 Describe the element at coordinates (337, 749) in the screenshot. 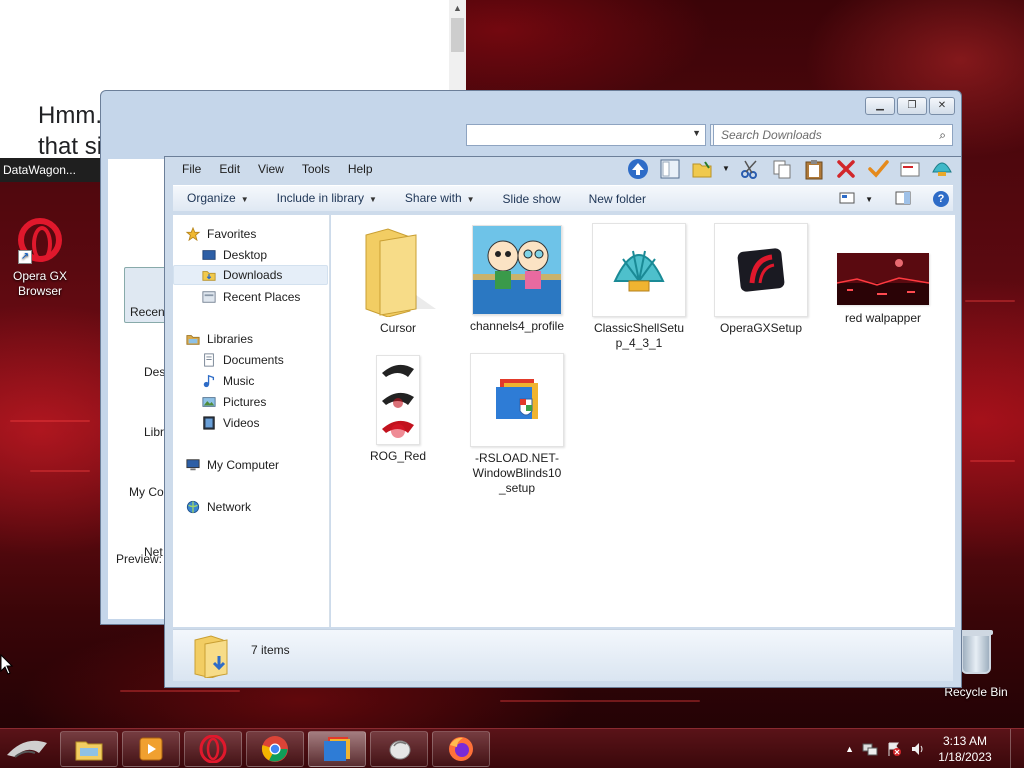

I see `taskbar-windowblinds` at that location.